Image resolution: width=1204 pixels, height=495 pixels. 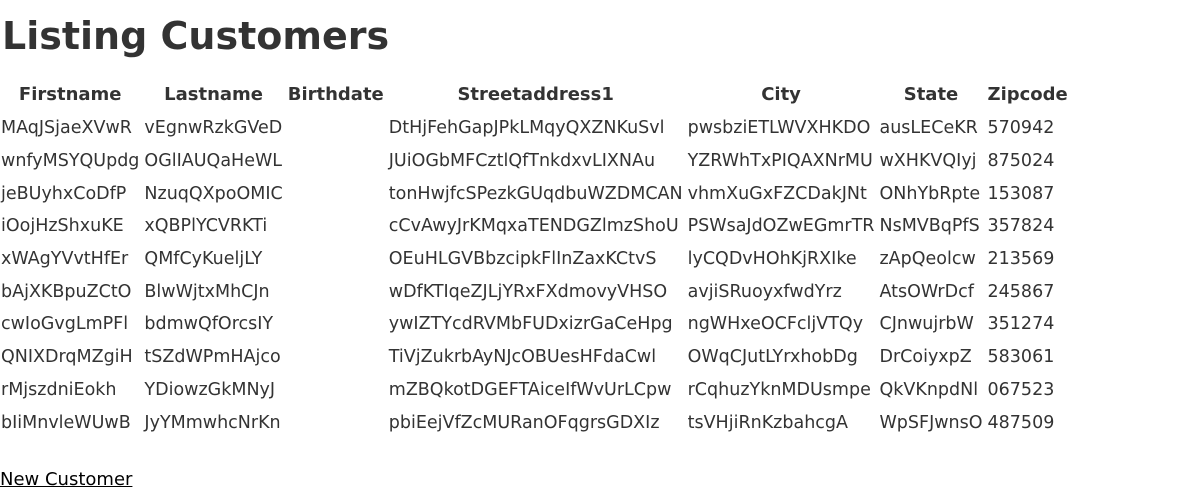 What do you see at coordinates (779, 389) in the screenshot?
I see `city-cell: rCqhuzYknMDUsmpe` at bounding box center [779, 389].